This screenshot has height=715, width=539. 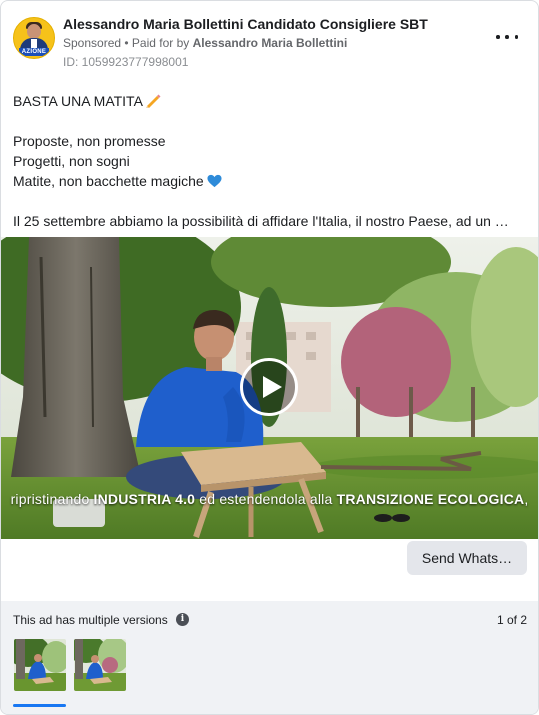 What do you see at coordinates (78, 101) in the screenshot?
I see `post-headline: BASTA UNA MATITA` at bounding box center [78, 101].